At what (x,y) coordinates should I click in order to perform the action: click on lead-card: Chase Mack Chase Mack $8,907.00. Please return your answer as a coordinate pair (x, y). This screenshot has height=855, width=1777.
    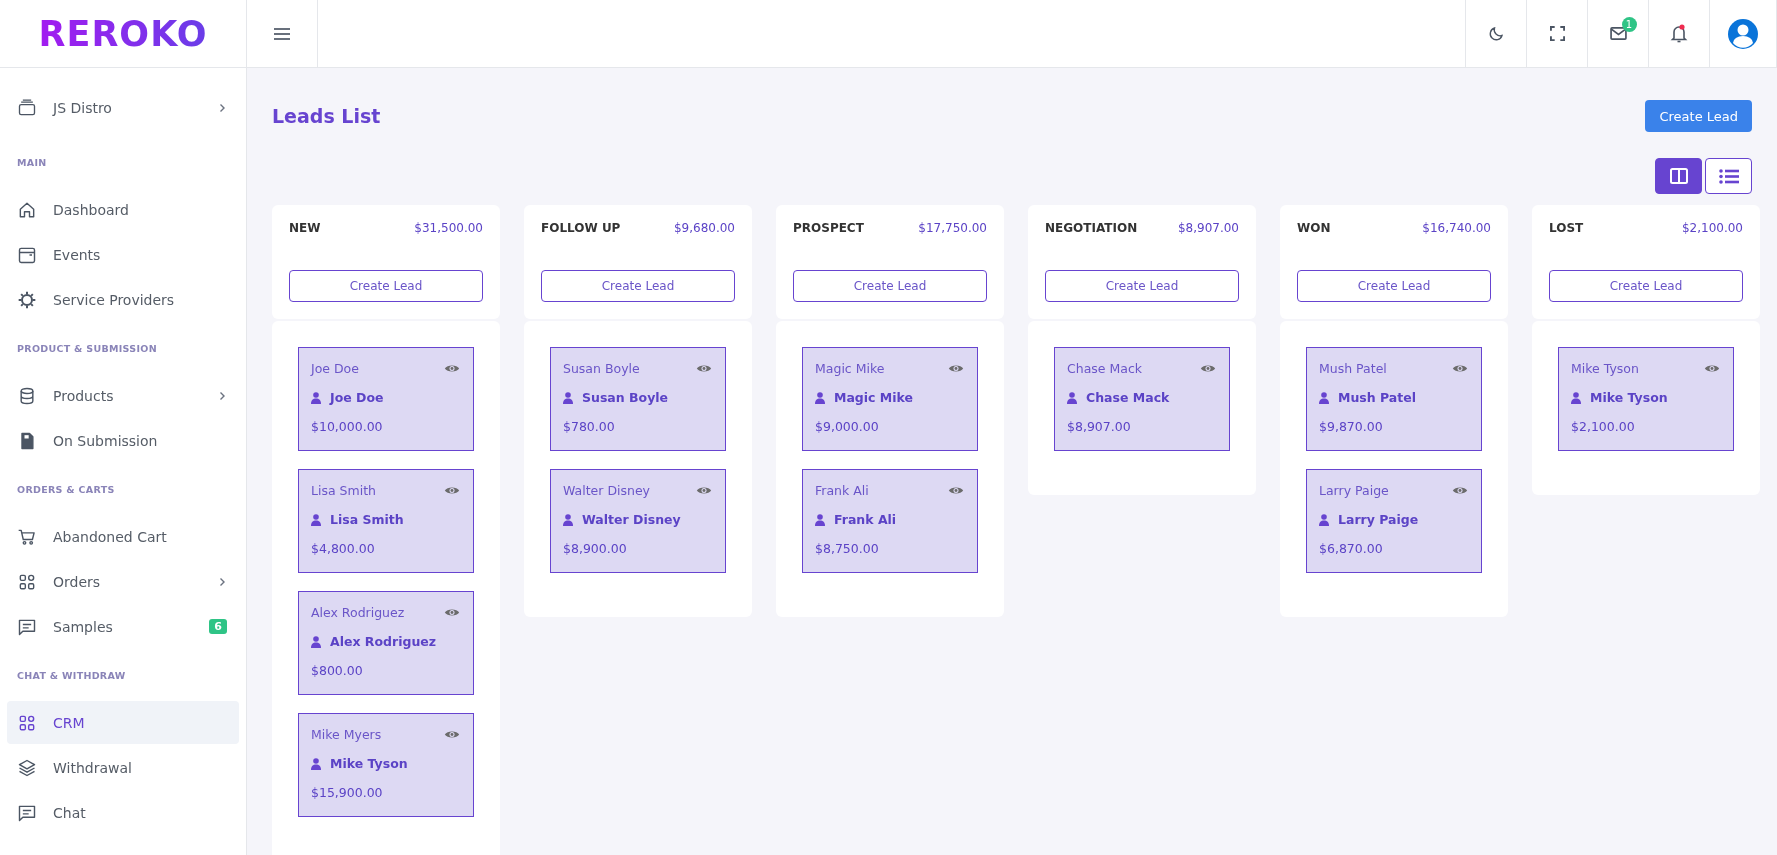
    Looking at the image, I should click on (1142, 399).